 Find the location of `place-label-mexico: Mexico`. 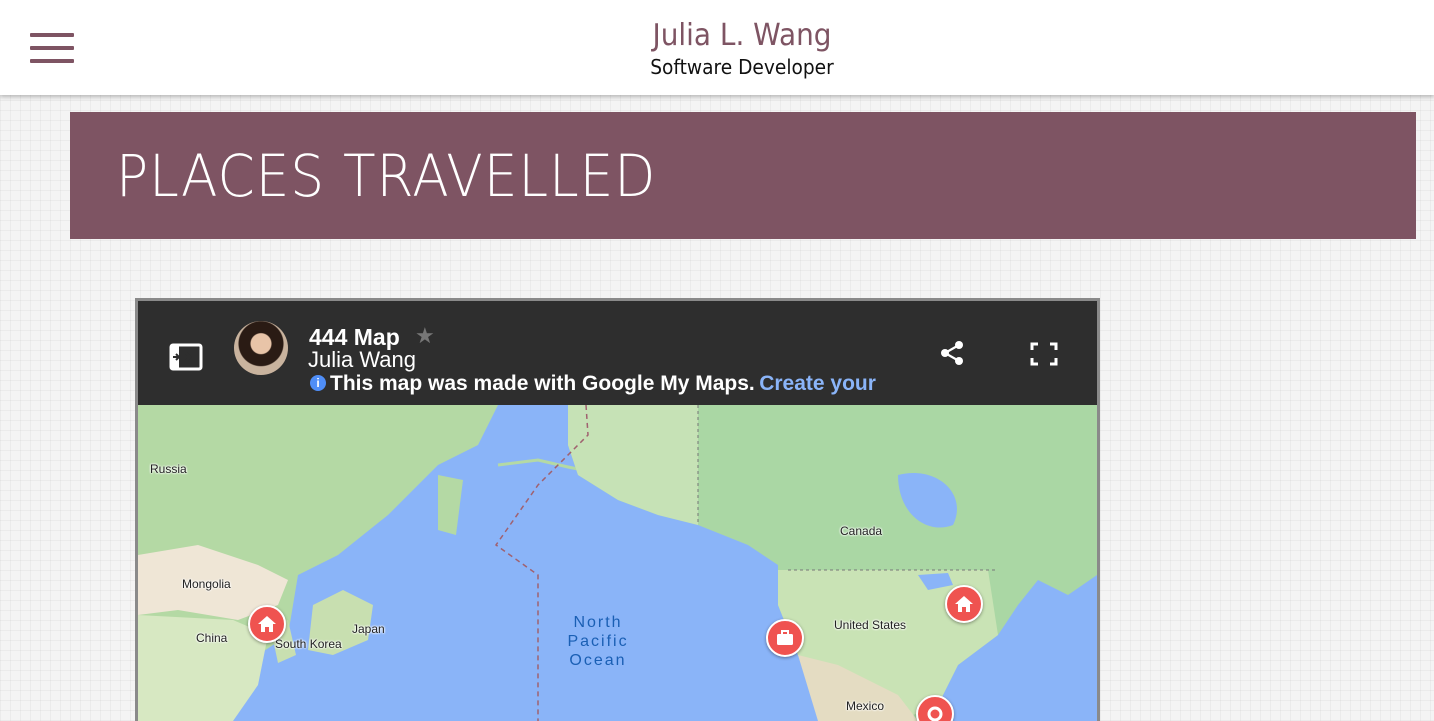

place-label-mexico: Mexico is located at coordinates (865, 706).